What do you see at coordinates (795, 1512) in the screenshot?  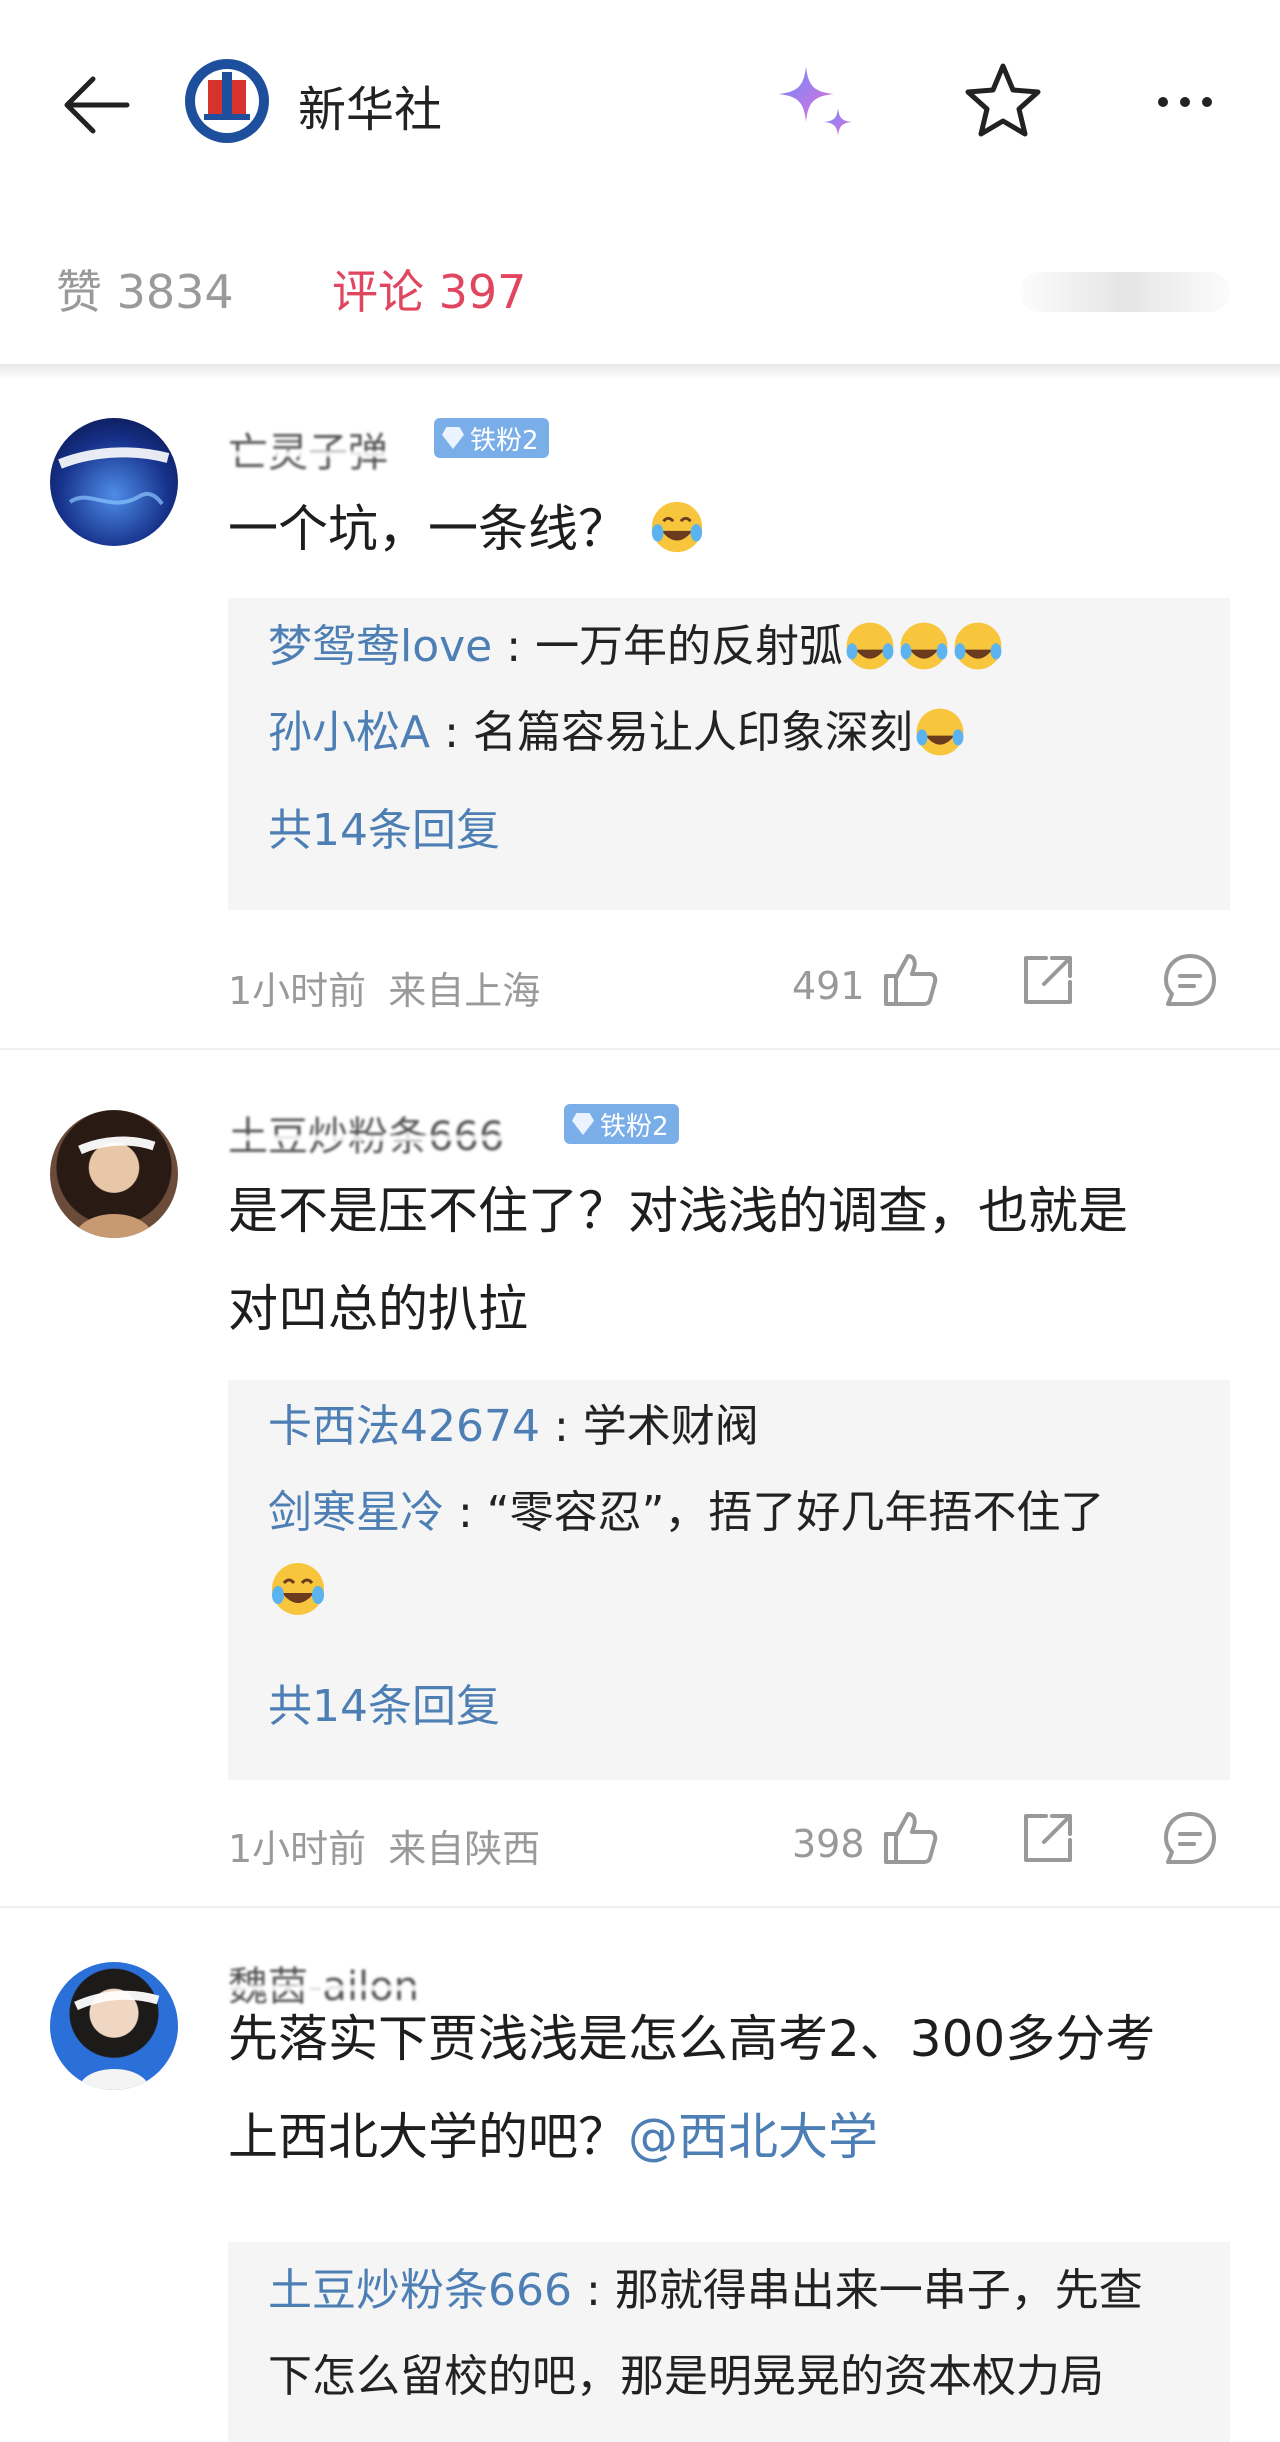 I see `reply-text: “零容忍”，捂了好几年捂不住了` at bounding box center [795, 1512].